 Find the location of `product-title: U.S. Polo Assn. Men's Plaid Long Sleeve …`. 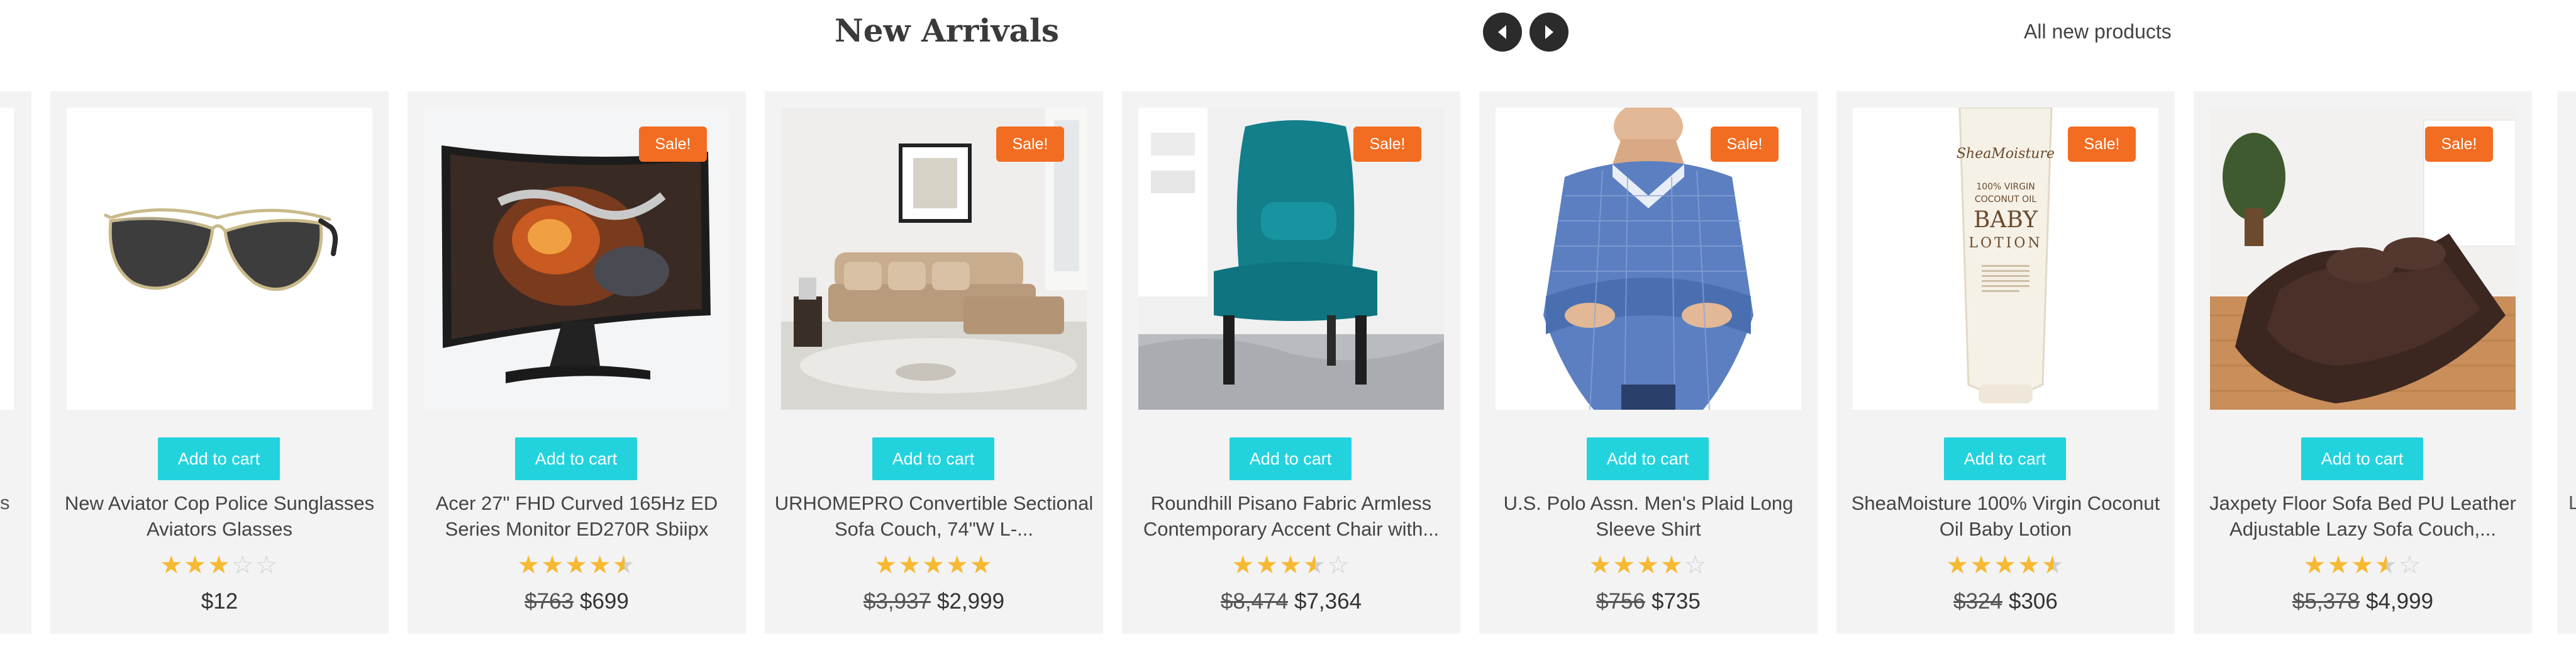

product-title: U.S. Polo Assn. Men's Plaid Long Sleeve … is located at coordinates (1648, 516).